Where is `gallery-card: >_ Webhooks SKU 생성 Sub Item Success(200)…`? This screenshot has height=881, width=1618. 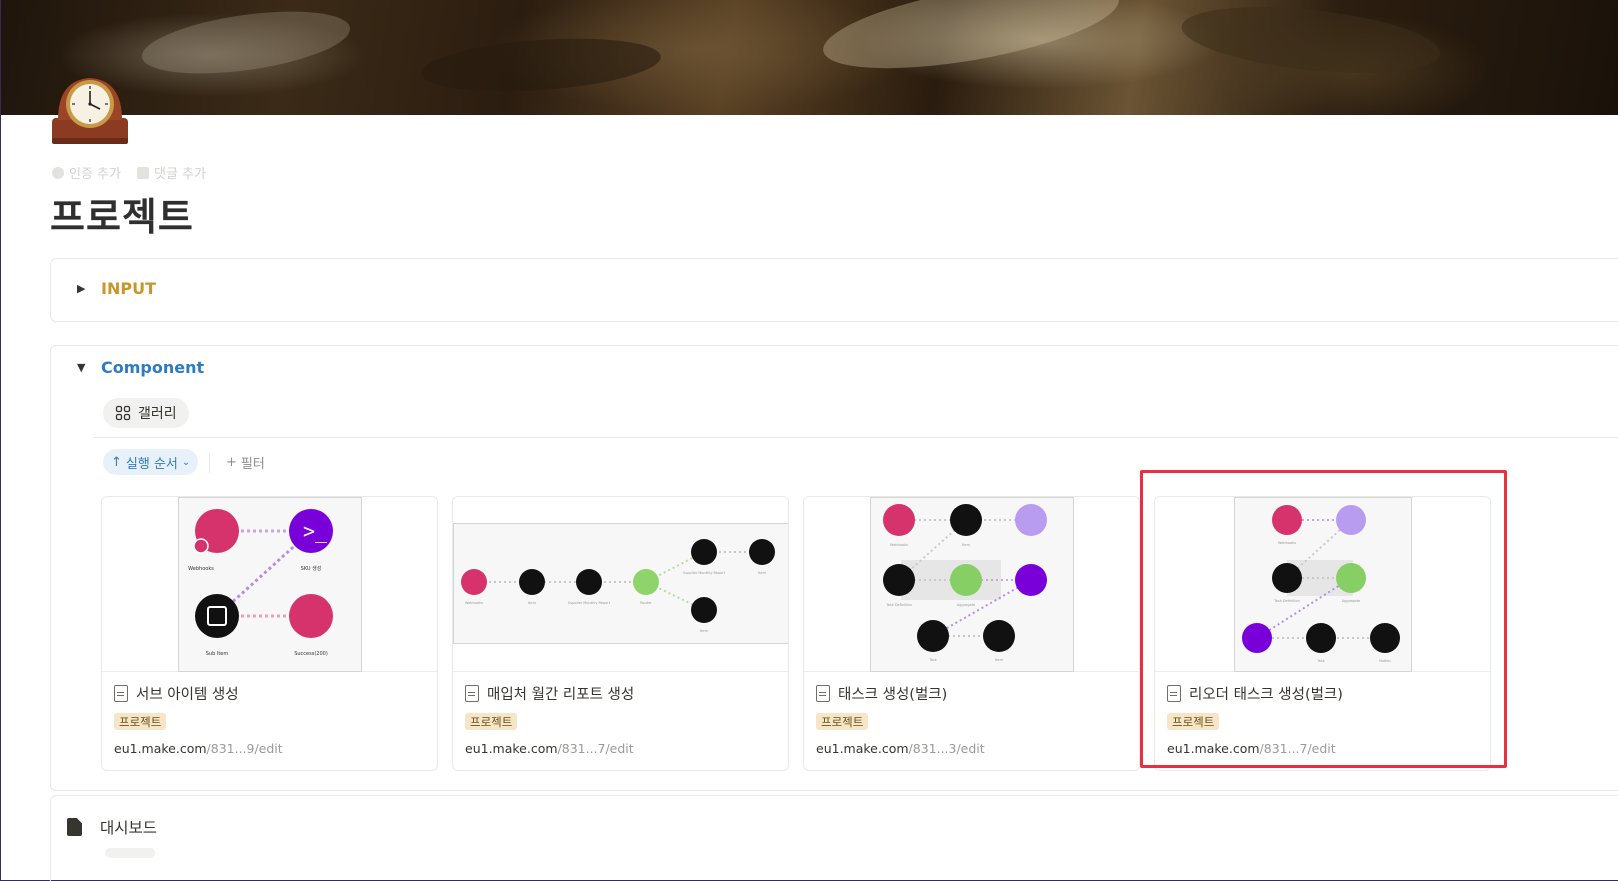 gallery-card: >_ Webhooks SKU 생성 Sub Item Success(200)… is located at coordinates (269, 633).